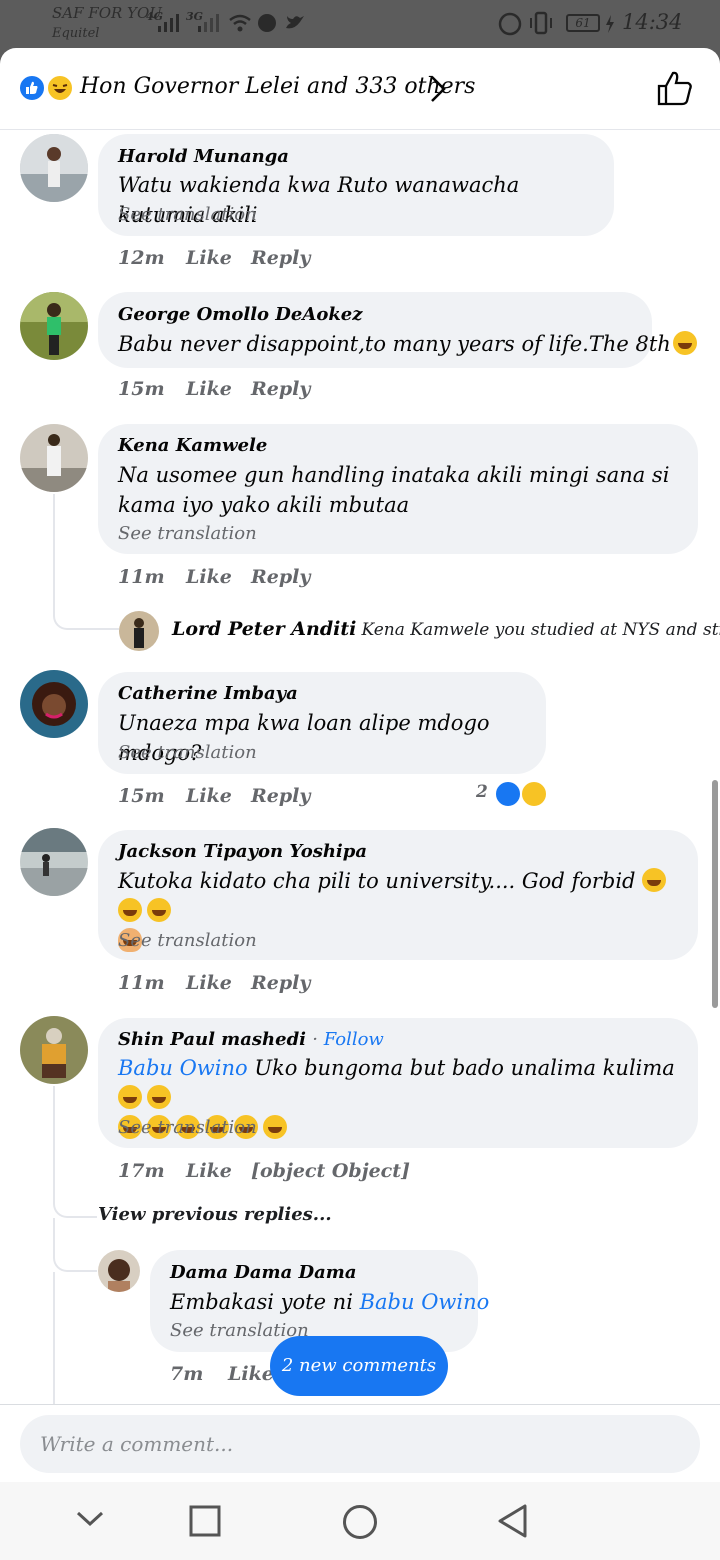 This screenshot has height=1560, width=720. Describe the element at coordinates (359, 1366) in the screenshot. I see `new-comments-button: 2 new comments` at that location.